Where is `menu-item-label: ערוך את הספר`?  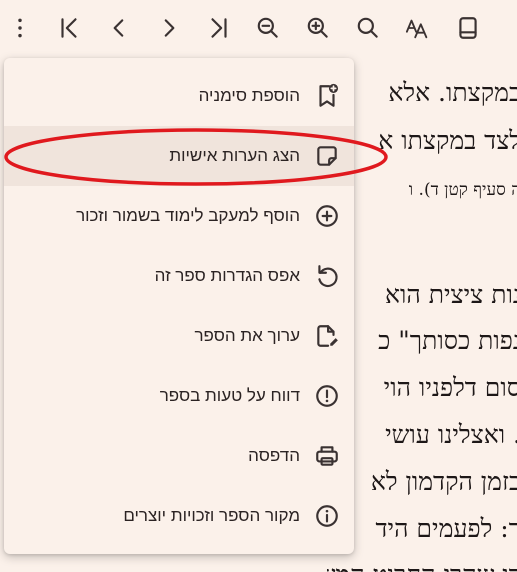
menu-item-label: ערוך את הספר is located at coordinates (247, 335).